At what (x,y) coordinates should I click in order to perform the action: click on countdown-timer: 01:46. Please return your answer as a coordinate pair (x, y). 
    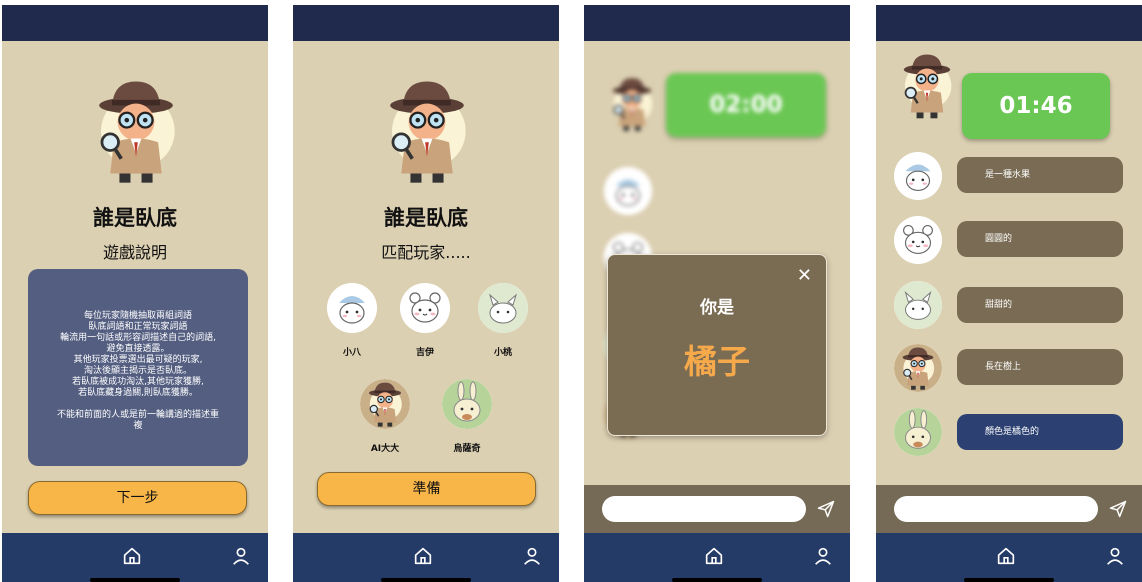
    Looking at the image, I should click on (1036, 106).